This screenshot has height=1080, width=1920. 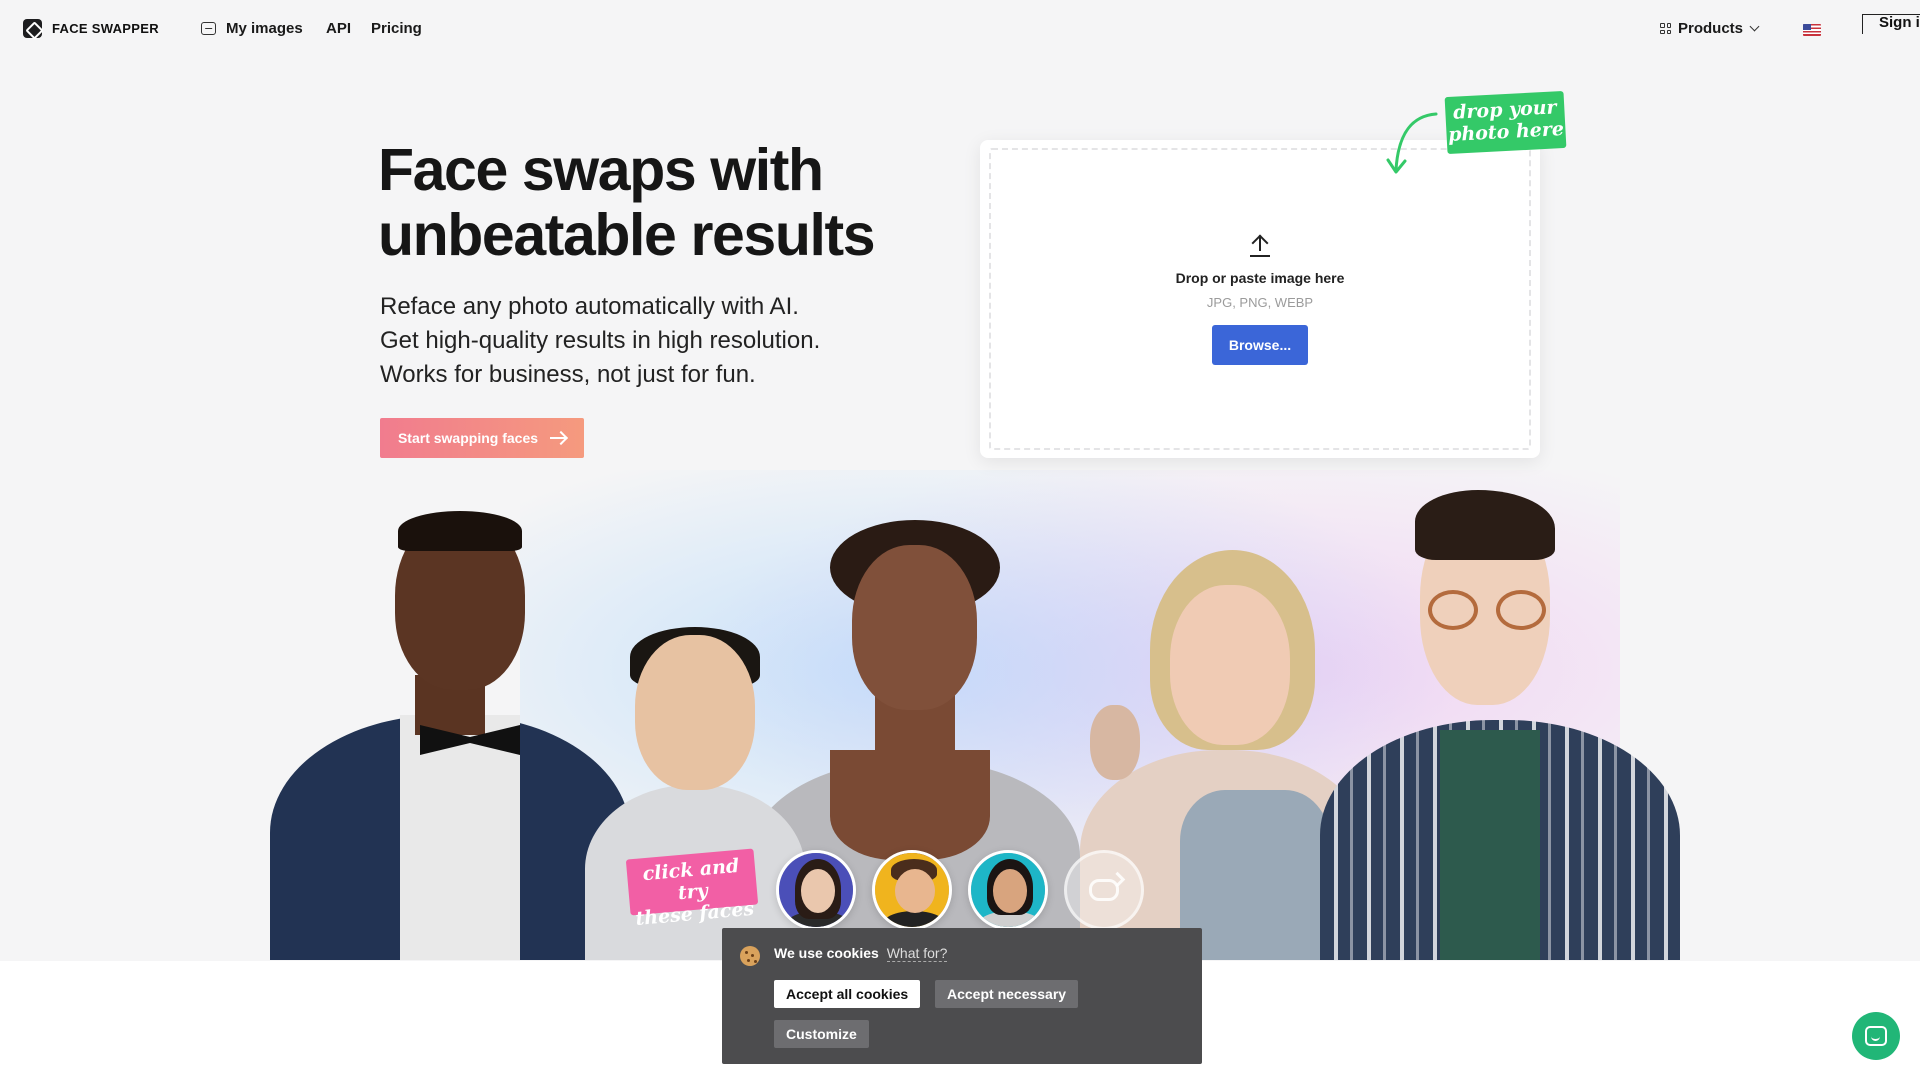 I want to click on hero-subtitle-line-1: Reface any photo automatically with AI., so click(x=589, y=306).